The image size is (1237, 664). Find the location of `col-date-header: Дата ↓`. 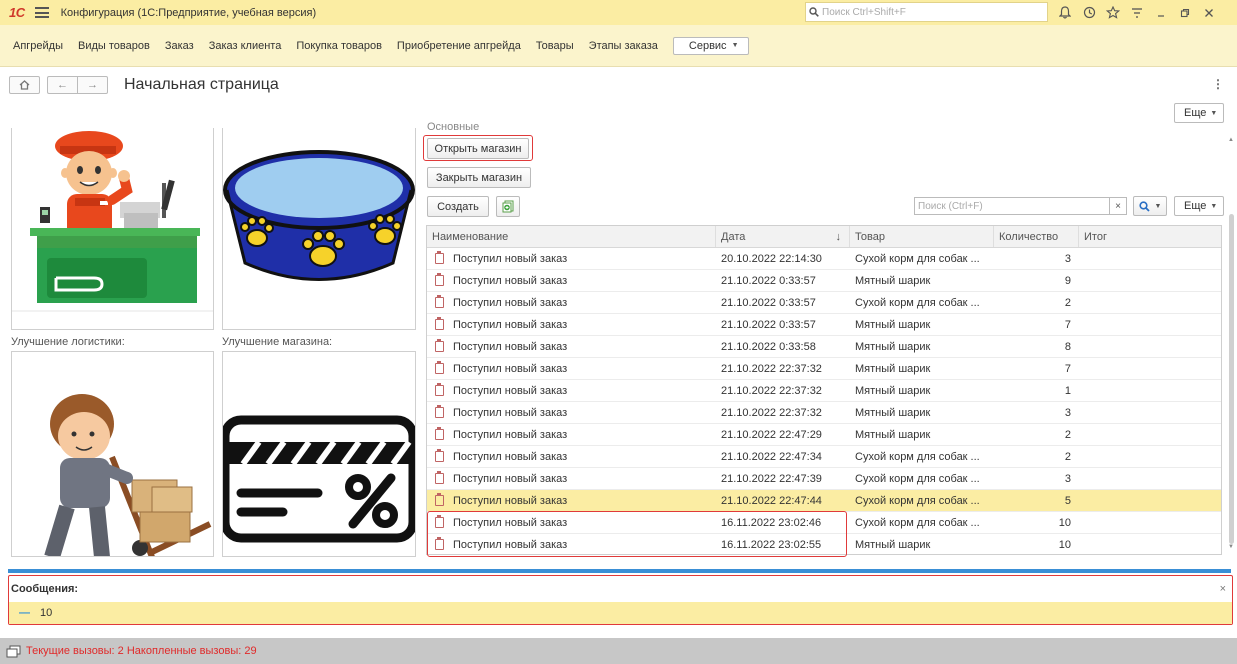

col-date-header: Дата ↓ is located at coordinates (783, 236).